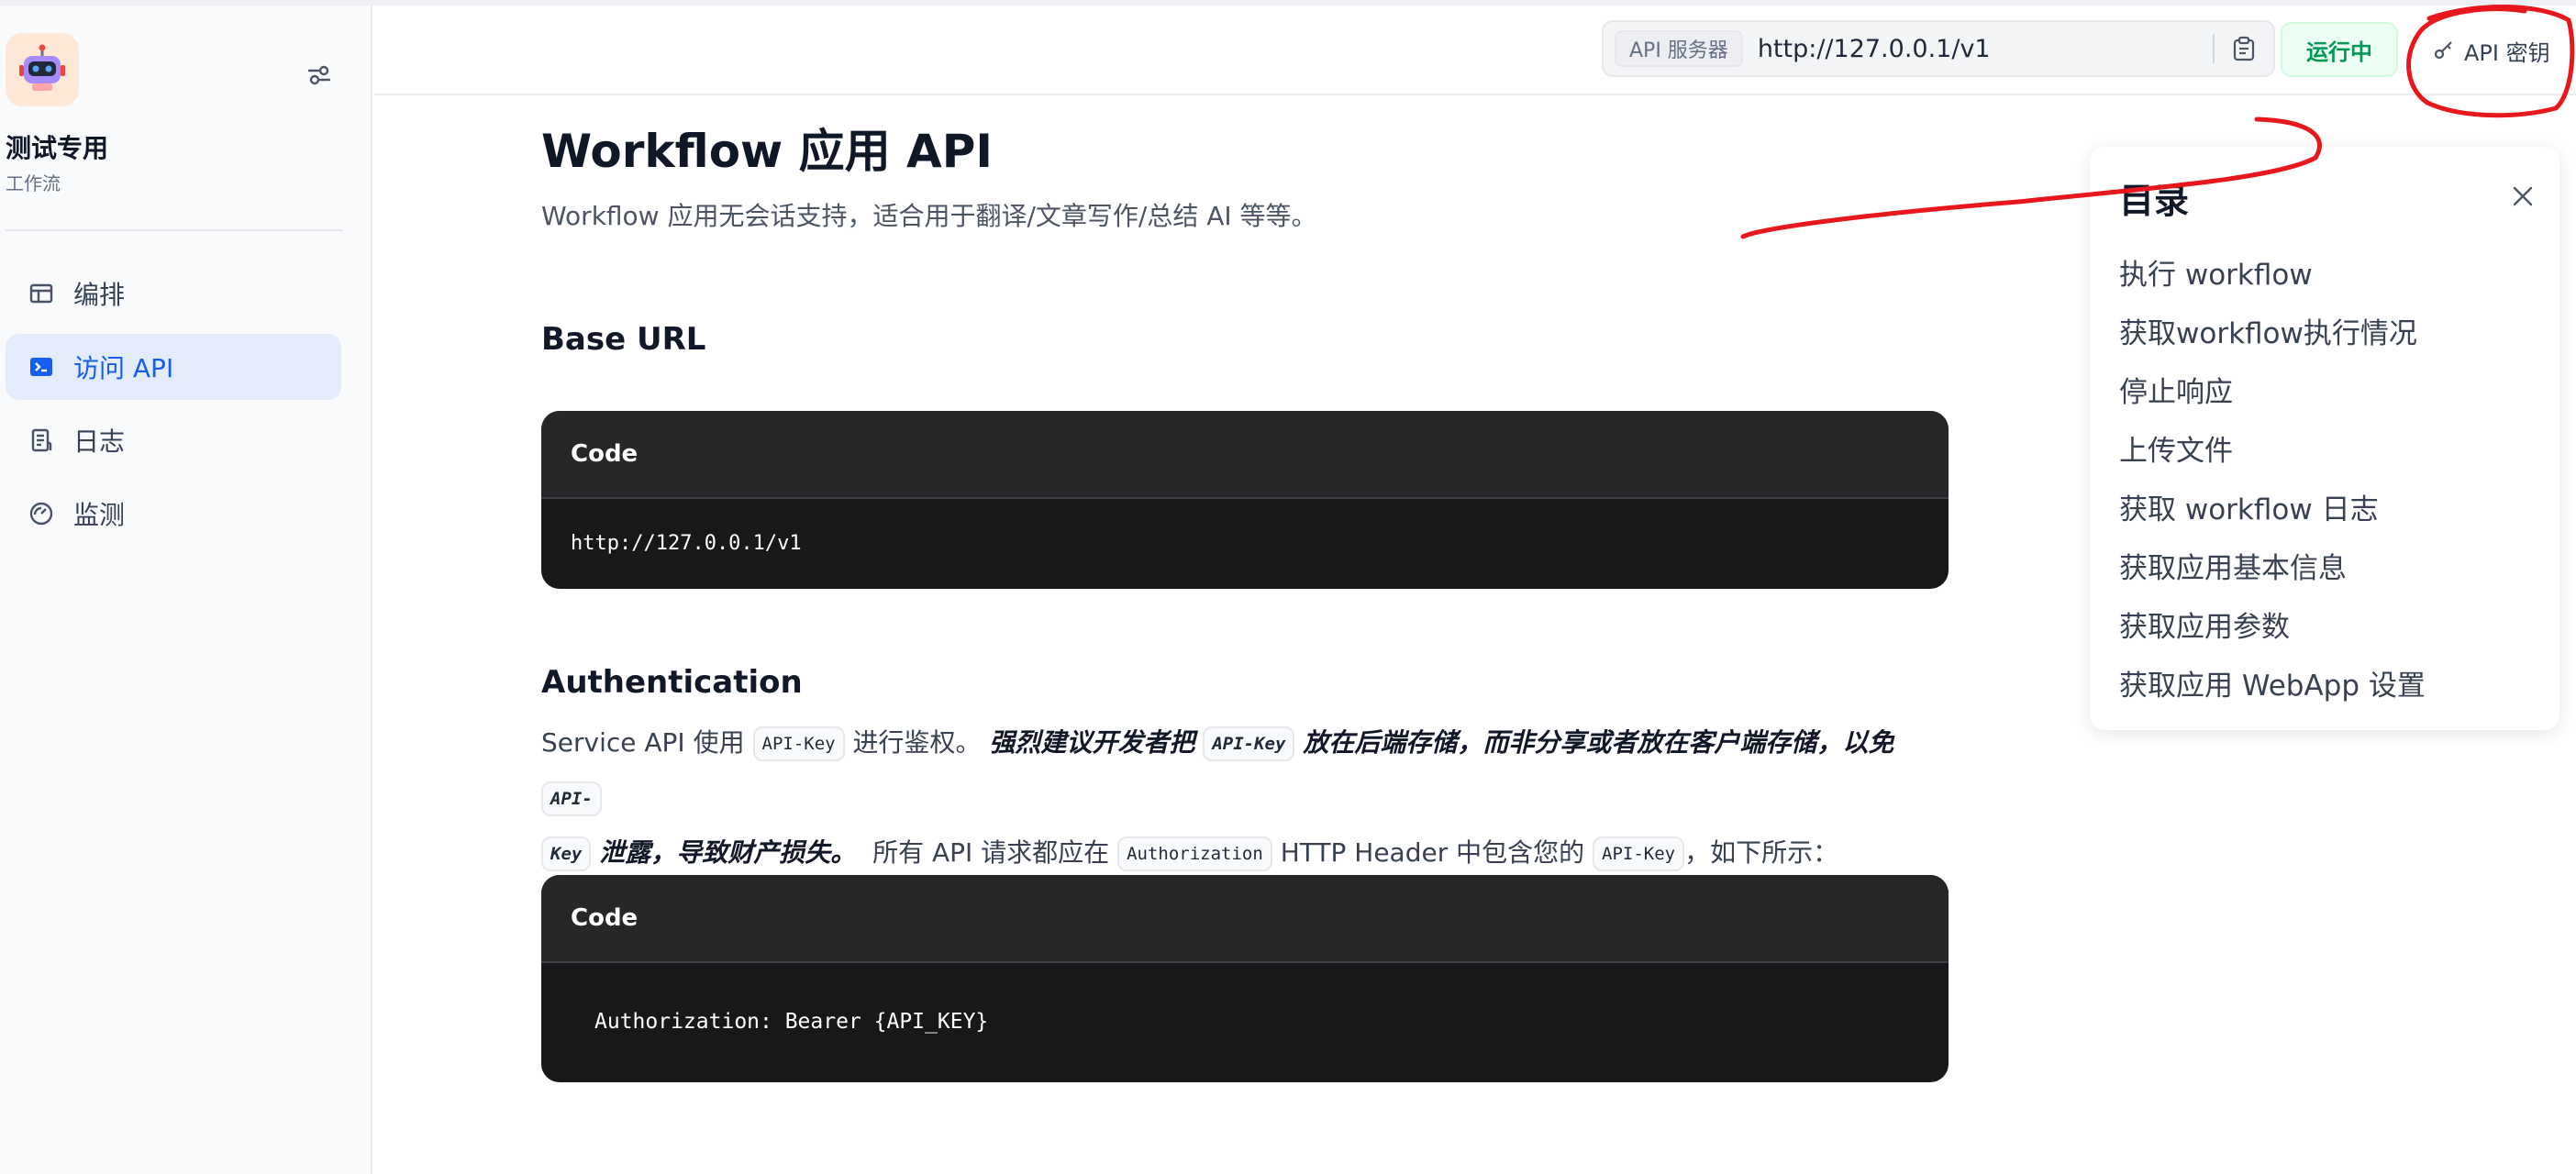 Image resolution: width=2576 pixels, height=1174 pixels. I want to click on page-title: Workflow 应用 API, so click(767, 151).